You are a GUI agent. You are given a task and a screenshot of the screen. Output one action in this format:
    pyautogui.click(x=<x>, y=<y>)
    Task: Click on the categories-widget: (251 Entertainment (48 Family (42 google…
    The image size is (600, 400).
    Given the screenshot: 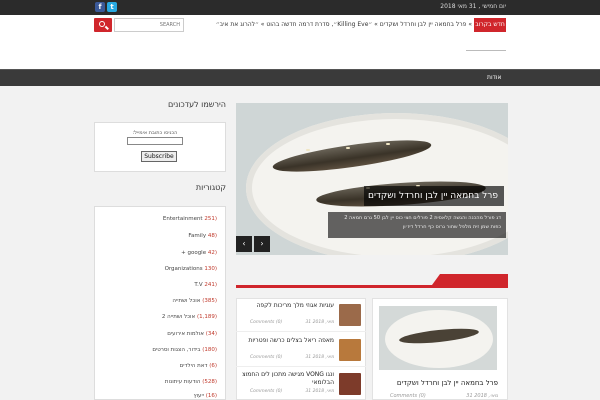 What is the action you would take?
    pyautogui.click(x=160, y=303)
    